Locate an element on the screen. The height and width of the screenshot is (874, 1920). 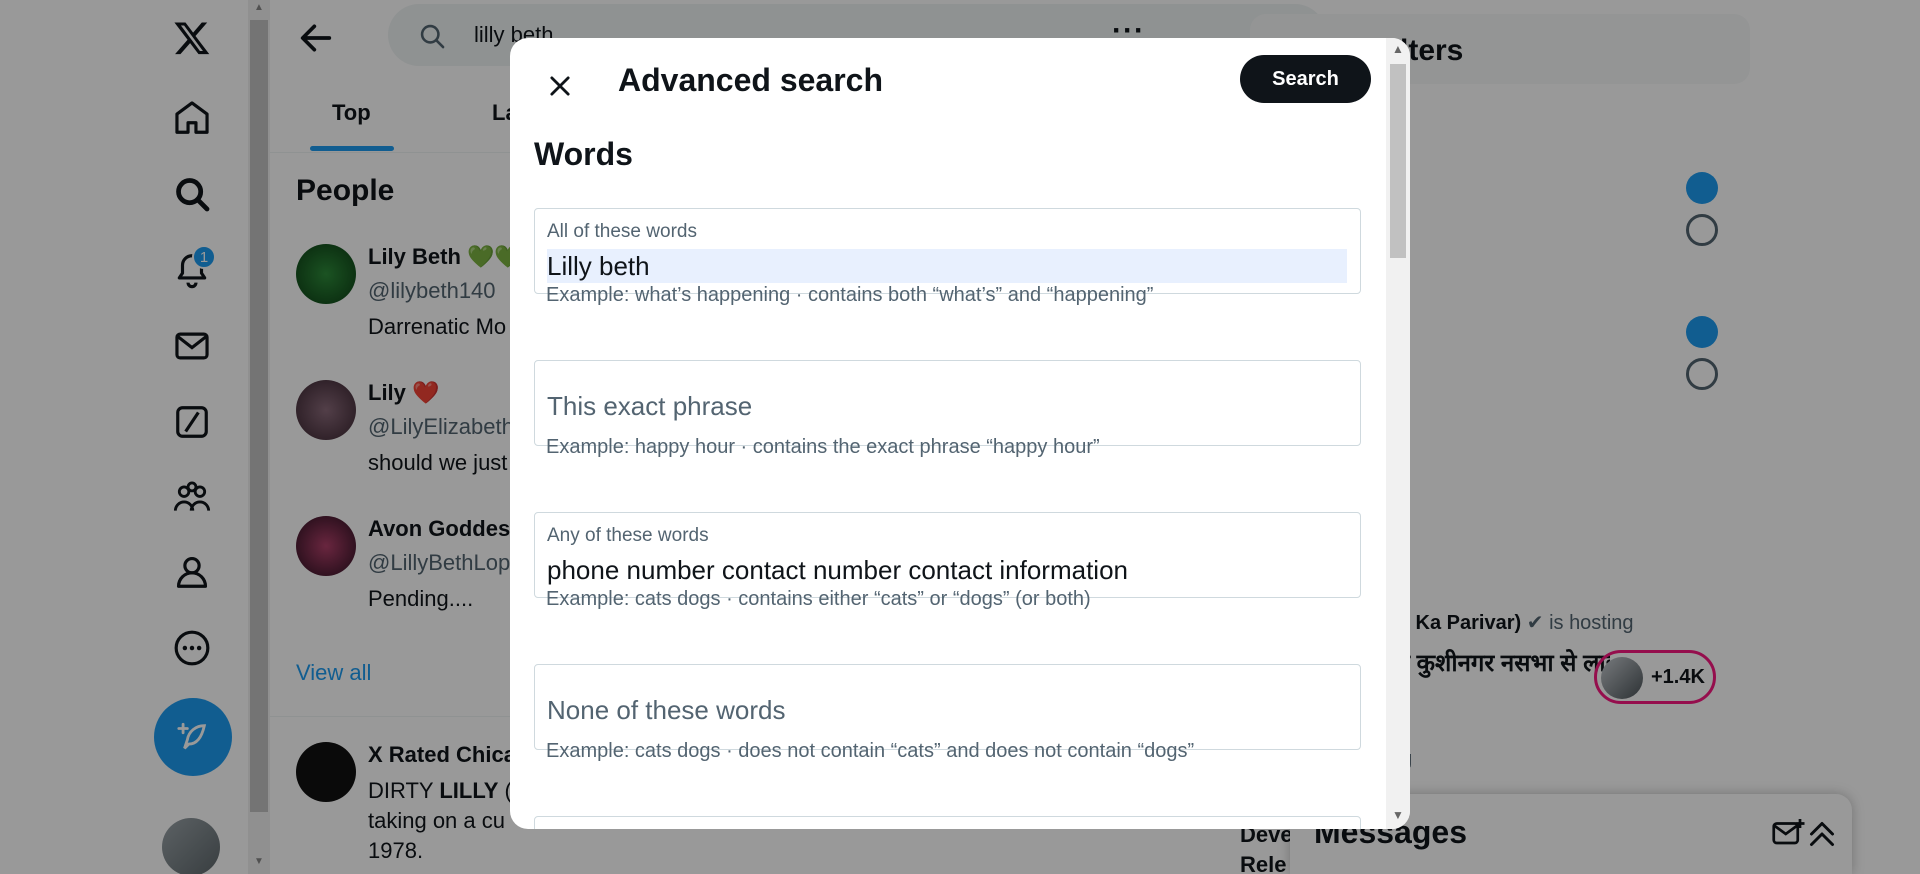
all-words-field: All of these words Lilly beth is located at coordinates (947, 251).